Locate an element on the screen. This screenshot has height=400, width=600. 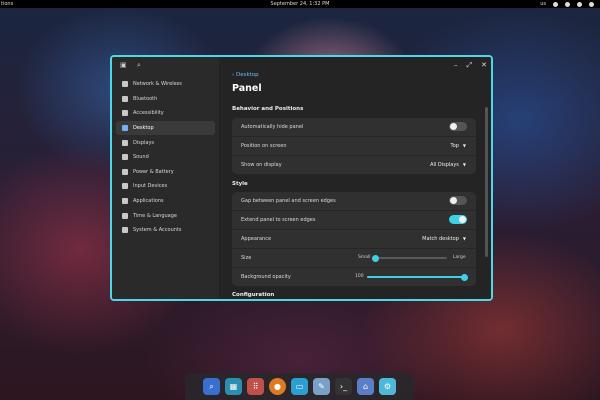
files-icon: ▭ is located at coordinates (299, 386).